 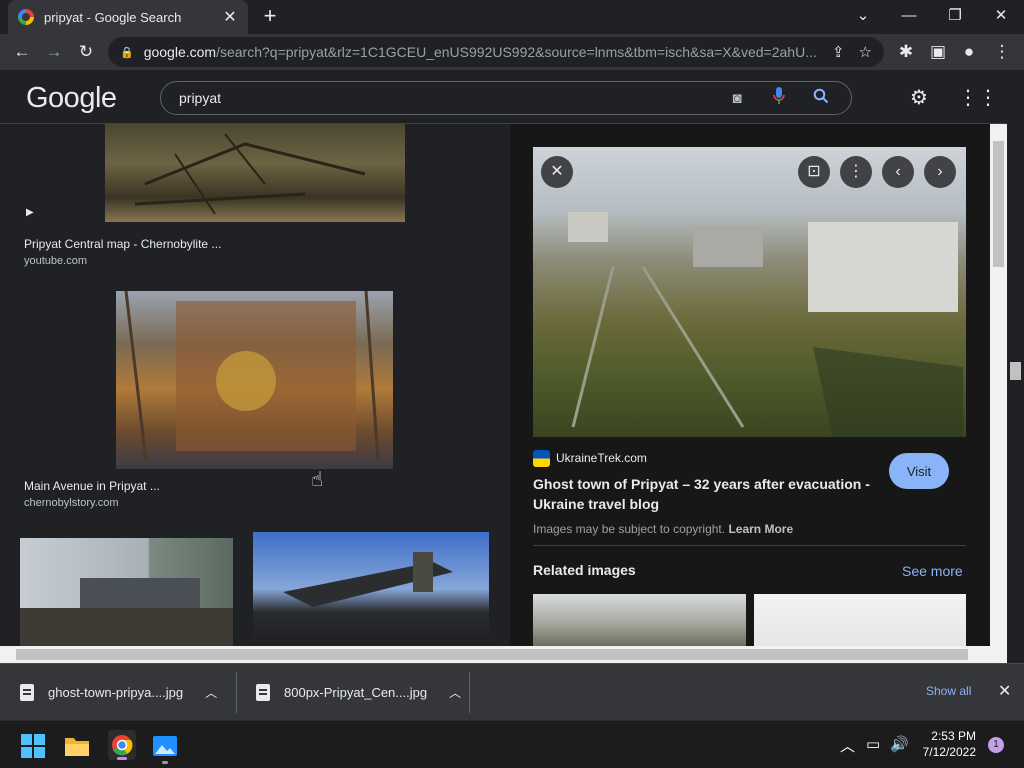 I want to click on google-logo: Google, so click(x=71, y=98).